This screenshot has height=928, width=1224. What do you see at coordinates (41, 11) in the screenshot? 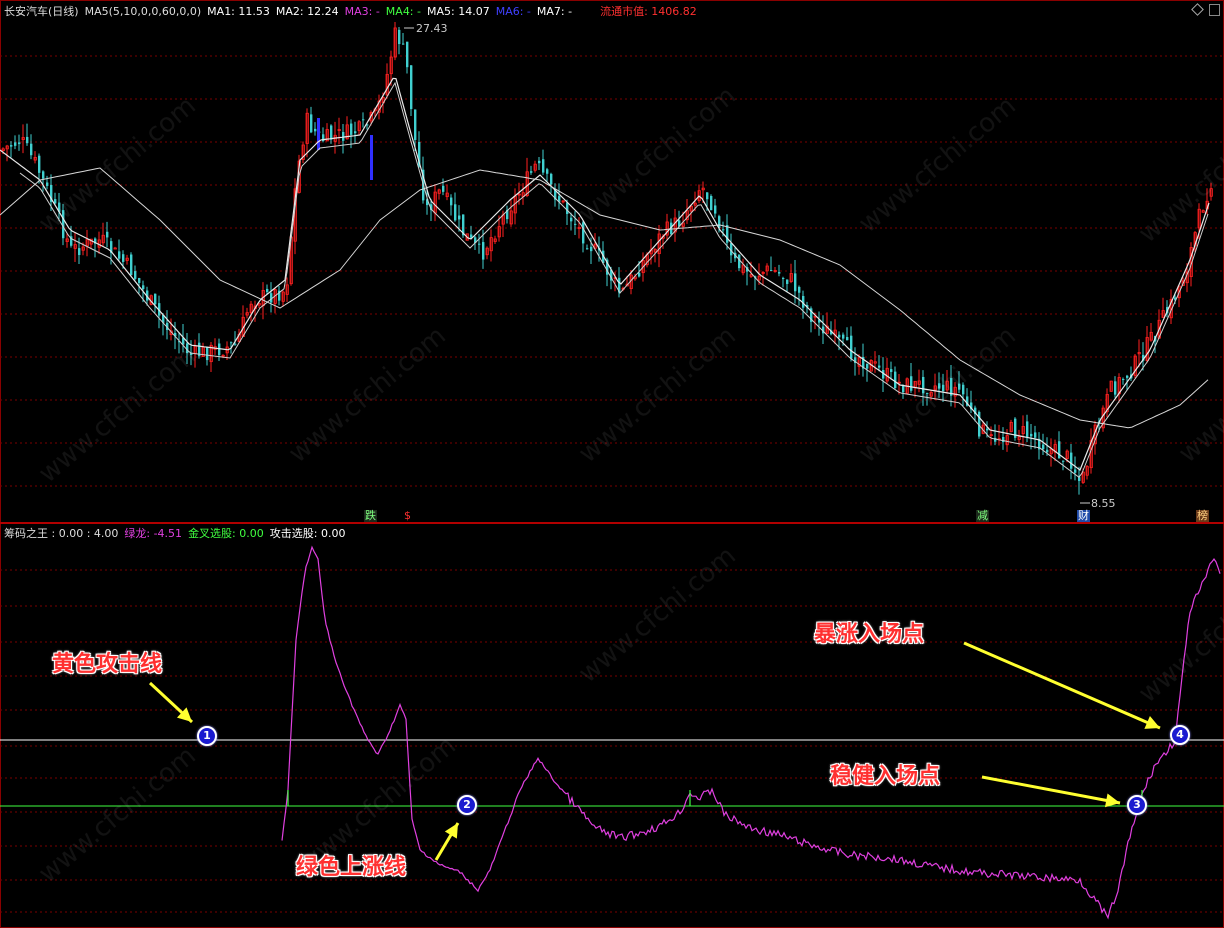
I see `stock-title: 长安汽车(日线)` at bounding box center [41, 11].